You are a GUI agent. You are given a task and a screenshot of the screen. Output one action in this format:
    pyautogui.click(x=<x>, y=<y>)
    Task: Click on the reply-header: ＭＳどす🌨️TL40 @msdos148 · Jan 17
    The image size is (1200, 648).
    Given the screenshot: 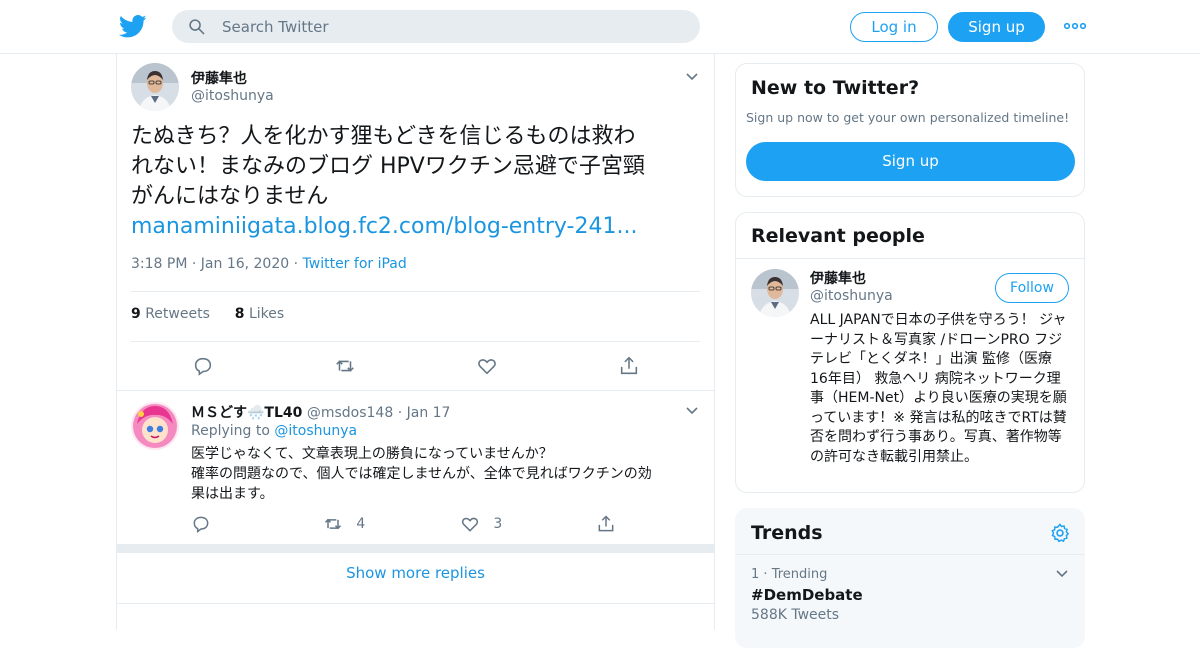 What is the action you would take?
    pyautogui.click(x=321, y=413)
    